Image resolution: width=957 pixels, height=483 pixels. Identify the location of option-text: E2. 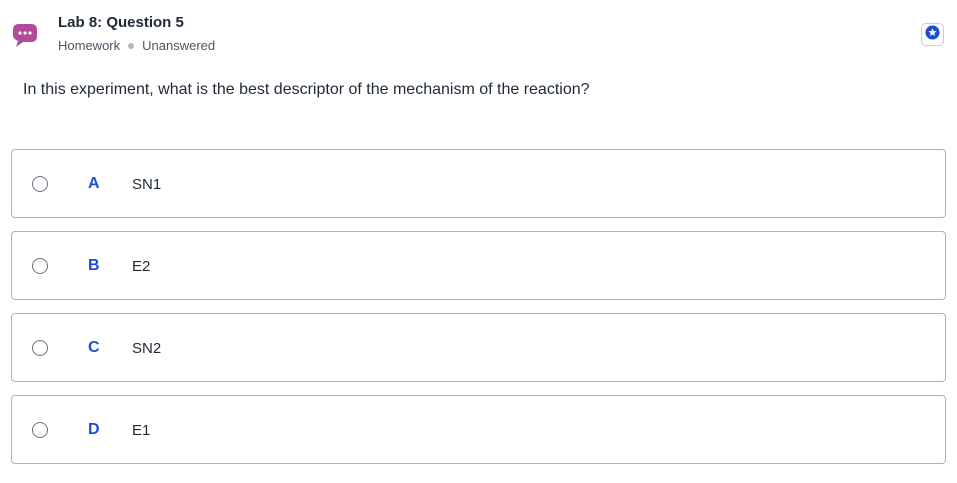
(141, 266).